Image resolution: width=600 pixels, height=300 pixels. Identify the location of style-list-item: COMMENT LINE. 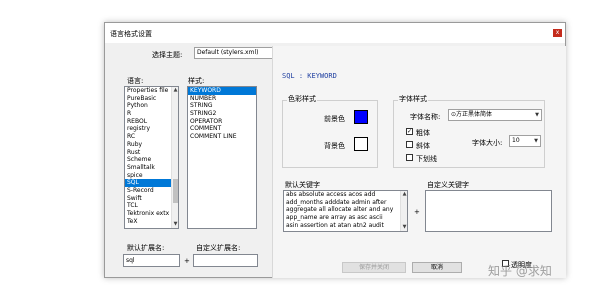
(222, 137).